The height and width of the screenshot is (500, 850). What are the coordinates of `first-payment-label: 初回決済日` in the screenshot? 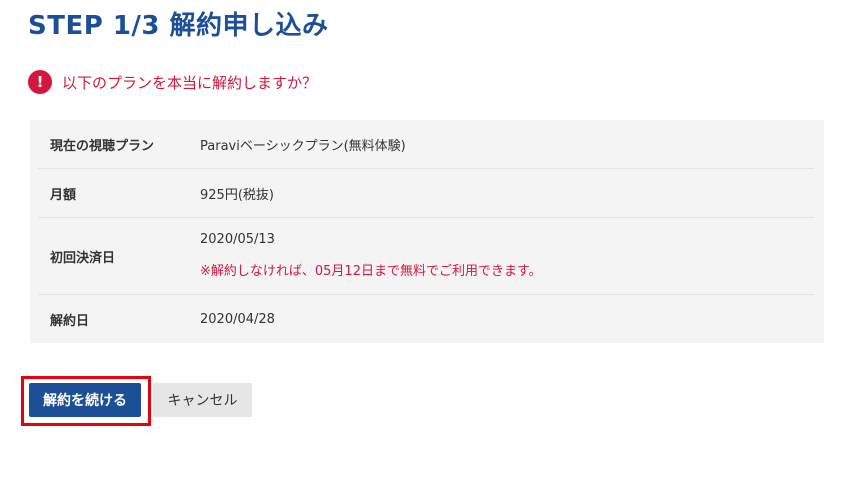 It's located at (83, 258).